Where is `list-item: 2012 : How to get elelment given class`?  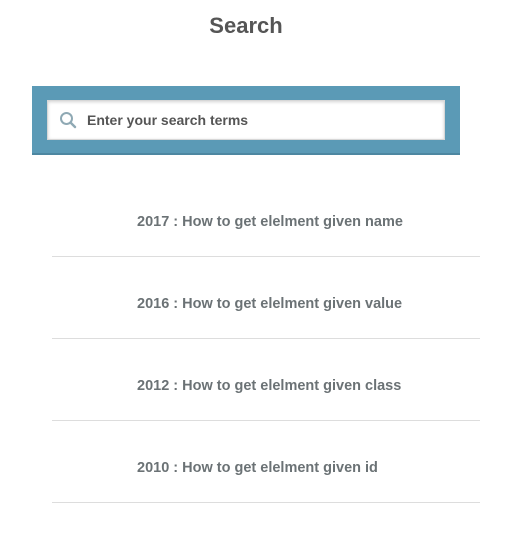 list-item: 2012 : How to get elelment given class is located at coordinates (266, 380).